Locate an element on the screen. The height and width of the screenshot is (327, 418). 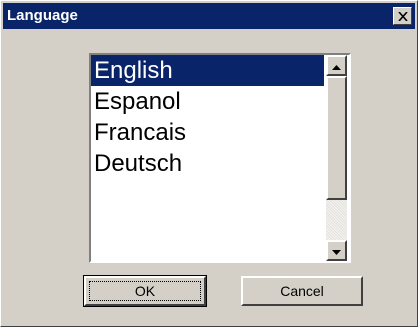
list-item-english: English is located at coordinates (207, 70).